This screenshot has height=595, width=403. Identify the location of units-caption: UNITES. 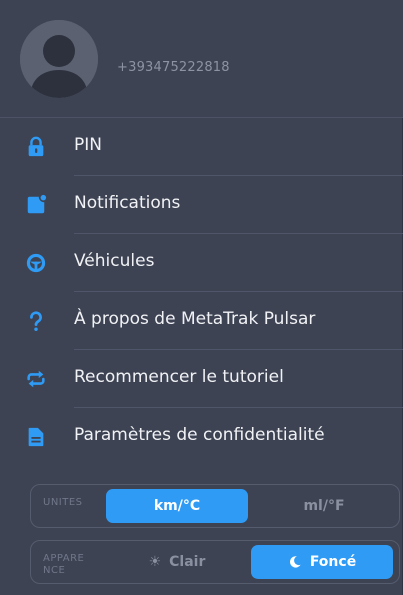
(63, 502).